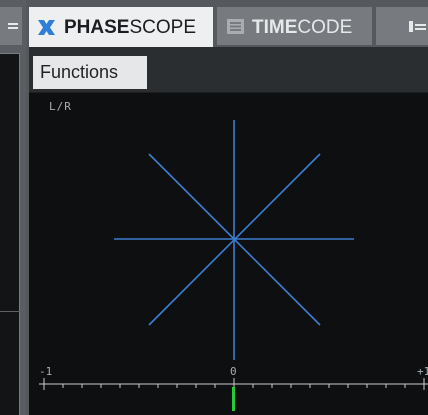  I want to click on left-panel-tab, so click(11, 26).